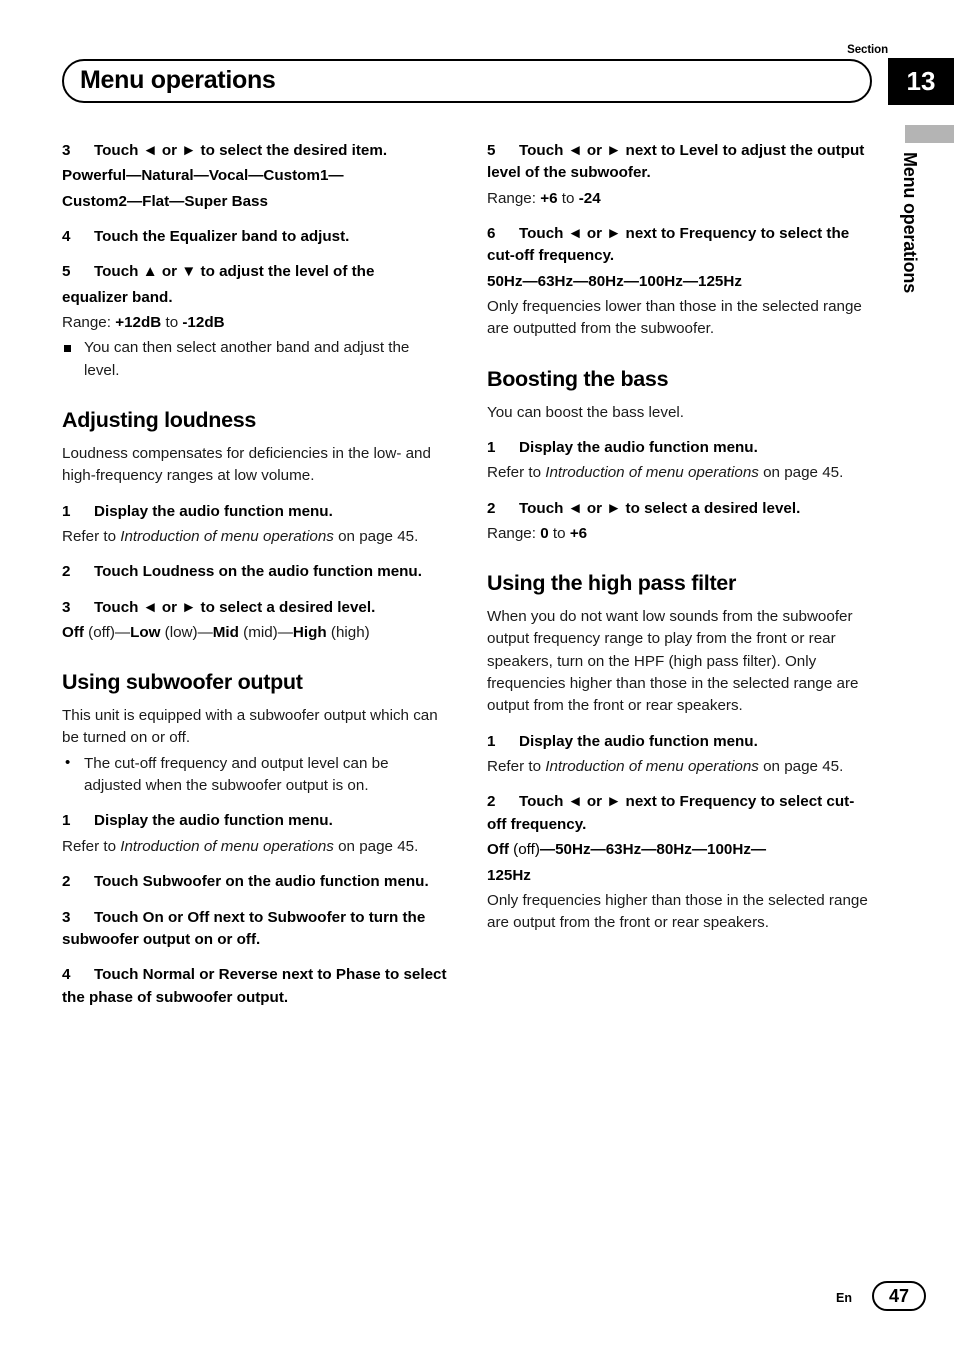  What do you see at coordinates (138, 323) in the screenshot?
I see `range-from: +12dB` at bounding box center [138, 323].